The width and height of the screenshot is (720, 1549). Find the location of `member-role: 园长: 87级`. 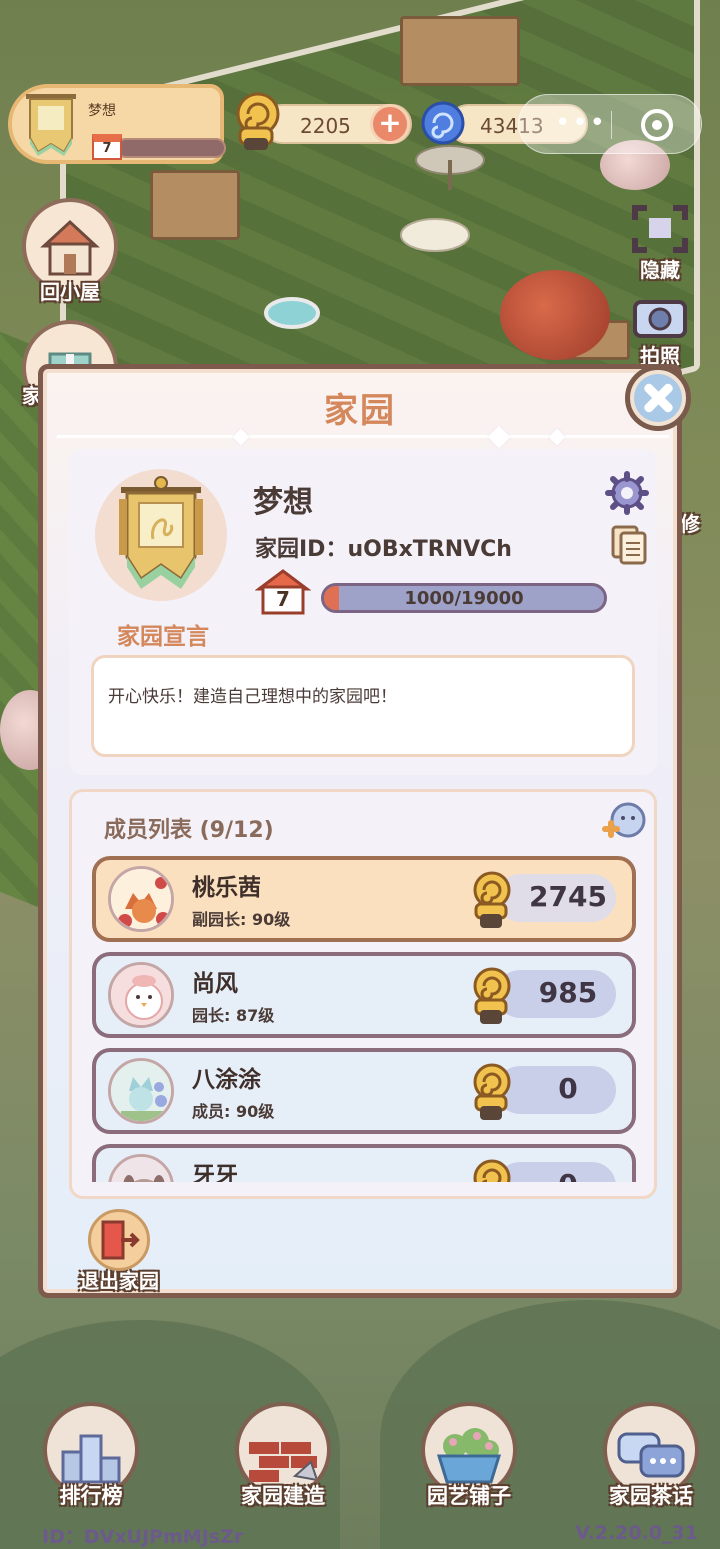

member-role: 园长: 87级 is located at coordinates (233, 1015).